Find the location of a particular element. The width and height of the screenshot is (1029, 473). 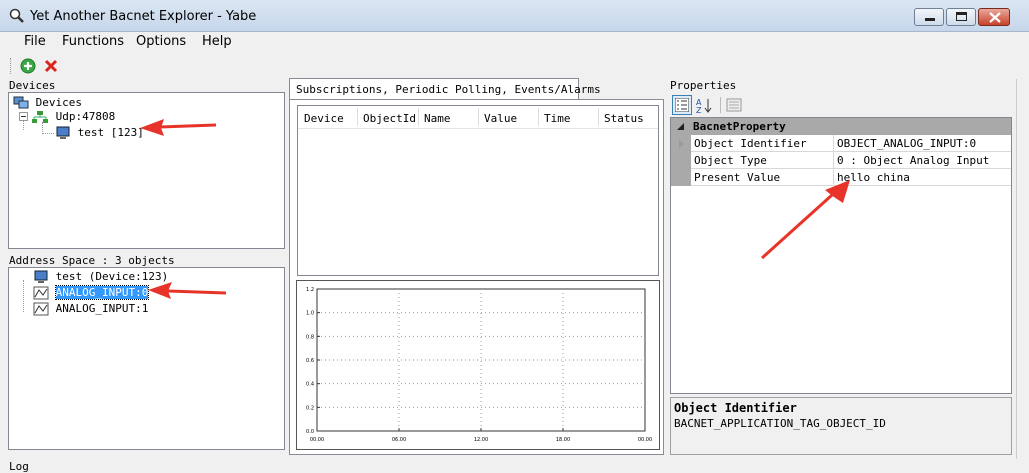

title-bar: Yet Another Bacnet Explorer - Yabe is located at coordinates (514, 16).